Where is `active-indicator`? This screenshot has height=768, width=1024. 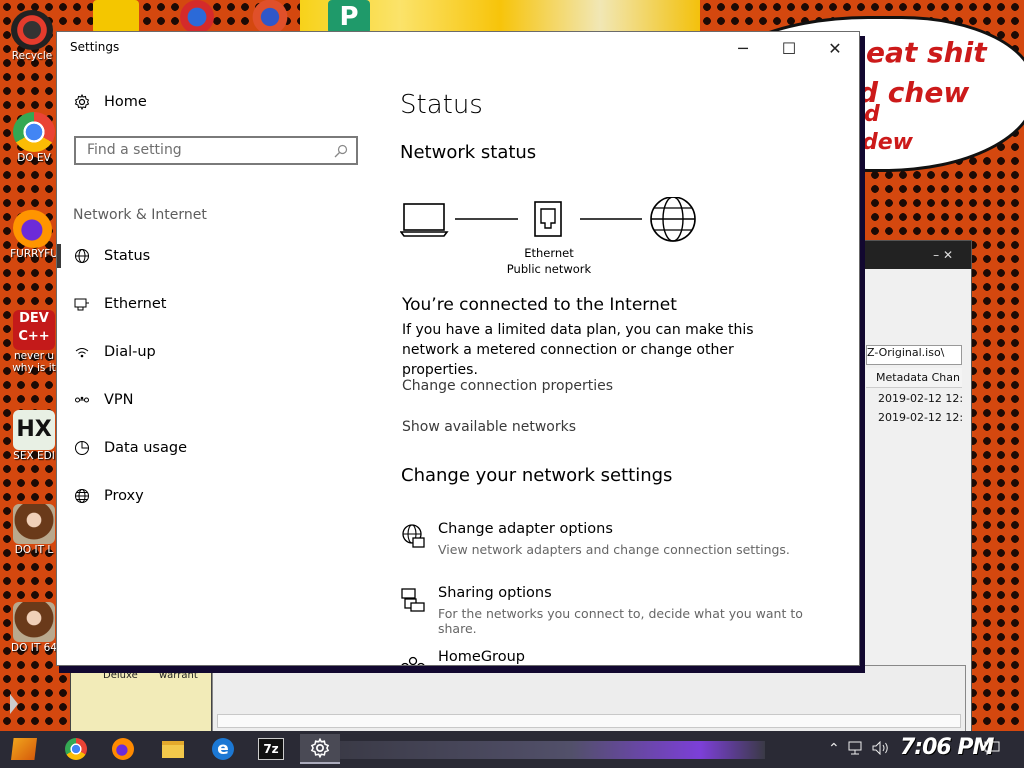
active-indicator is located at coordinates (59, 256).